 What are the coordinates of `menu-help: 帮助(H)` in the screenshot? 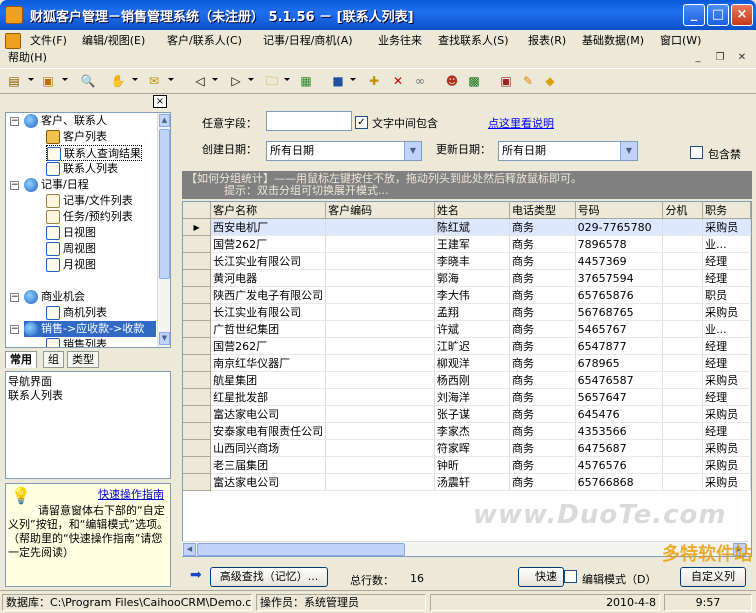 It's located at (27, 58).